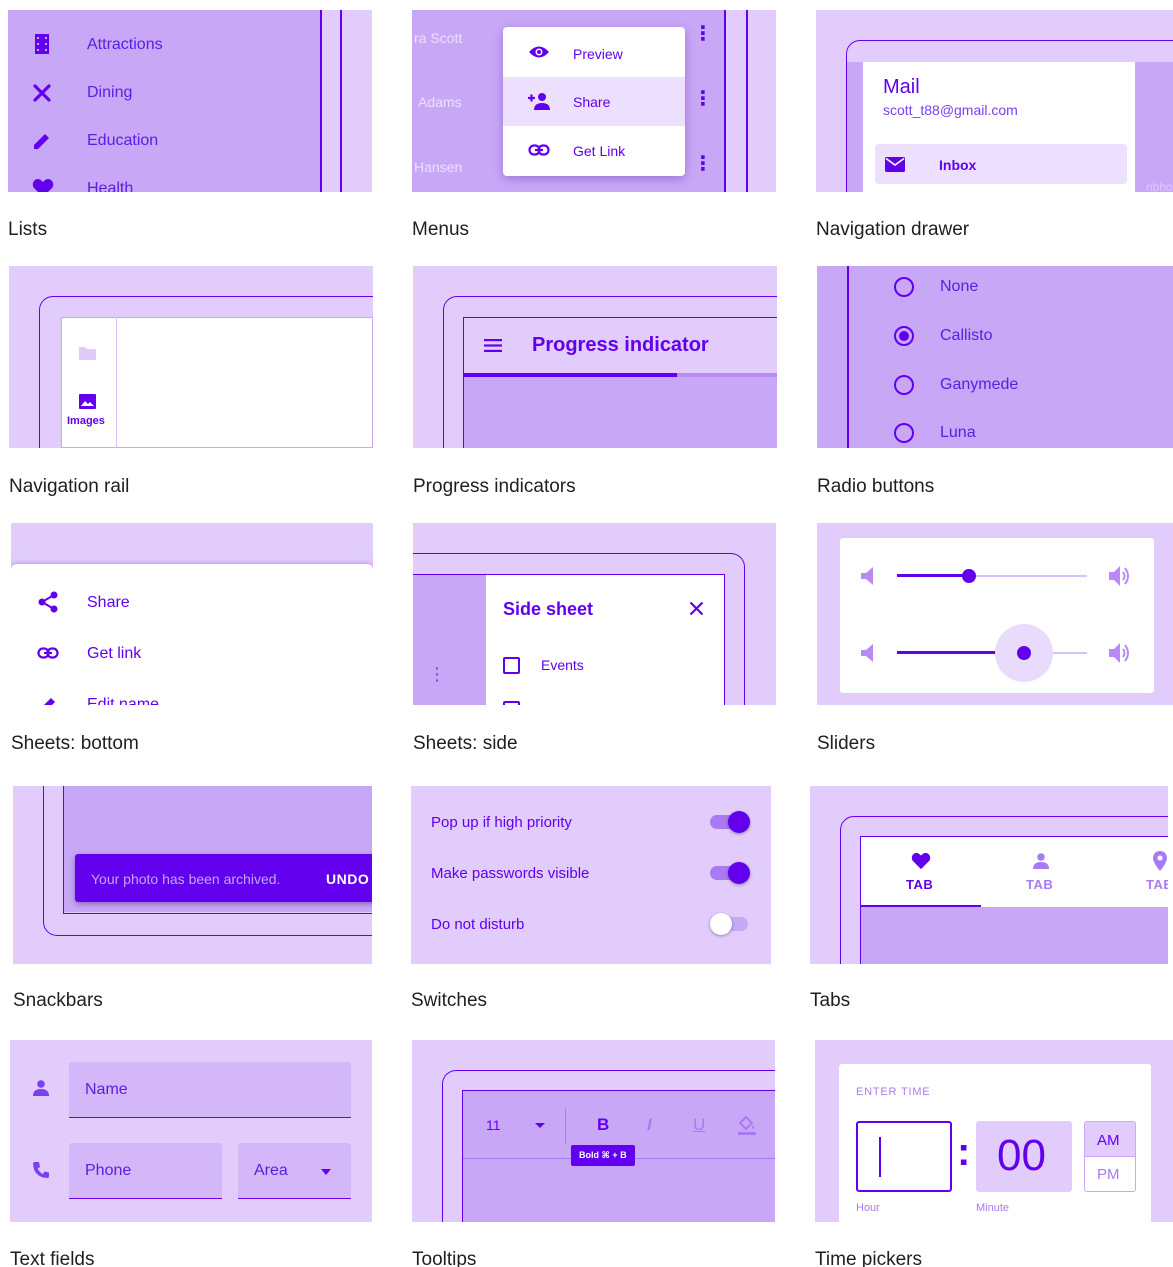 This screenshot has width=1173, height=1267. What do you see at coordinates (959, 286) in the screenshot?
I see `radio-label: None` at bounding box center [959, 286].